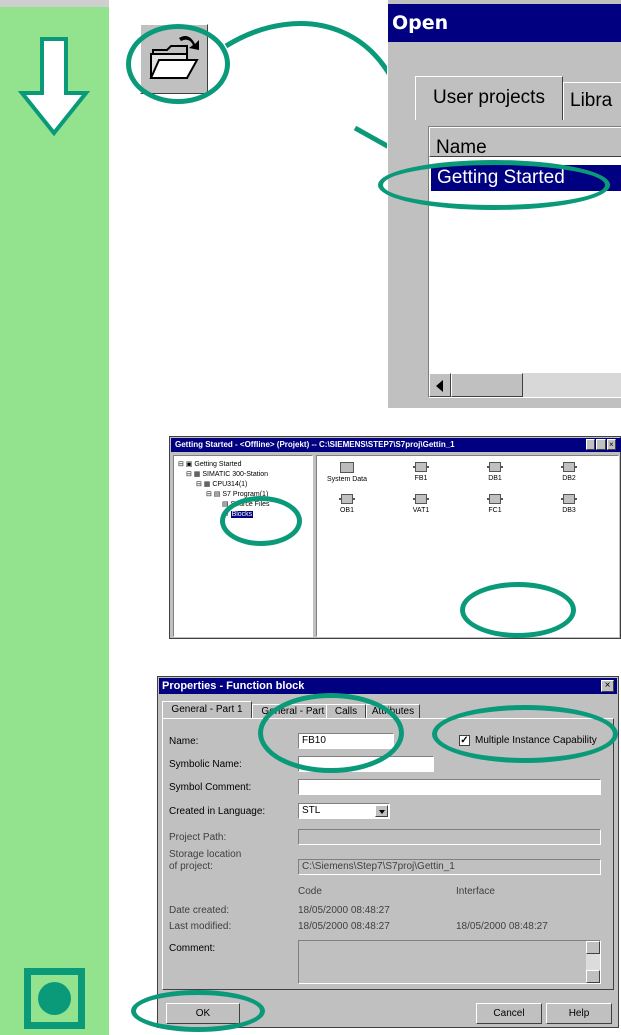  I want to click on block-db3: DB3, so click(569, 504).